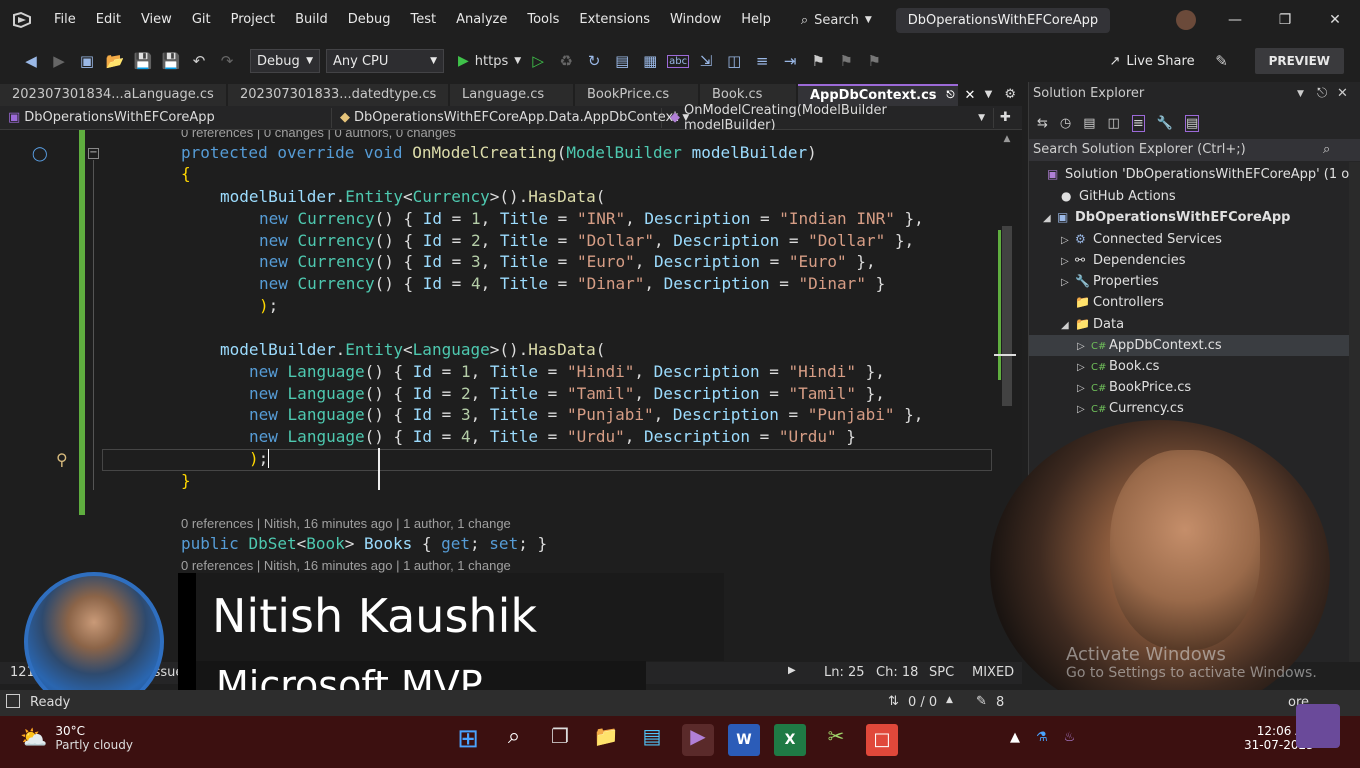  I want to click on scrollbar-thumb, so click(1007, 316).